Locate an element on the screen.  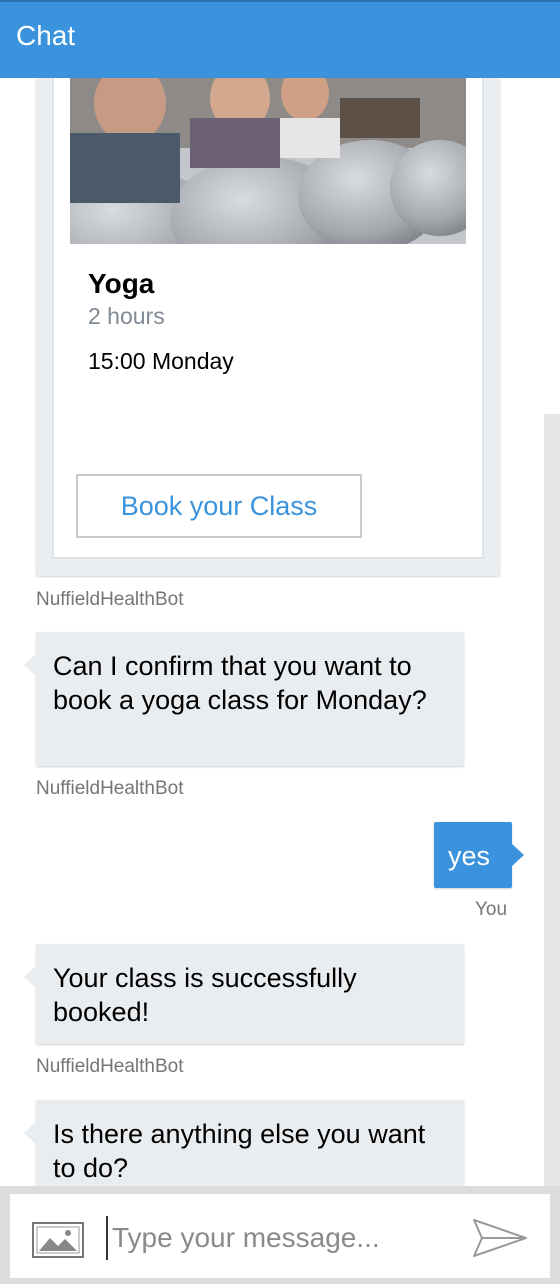
scrollbar is located at coordinates (552, 800).